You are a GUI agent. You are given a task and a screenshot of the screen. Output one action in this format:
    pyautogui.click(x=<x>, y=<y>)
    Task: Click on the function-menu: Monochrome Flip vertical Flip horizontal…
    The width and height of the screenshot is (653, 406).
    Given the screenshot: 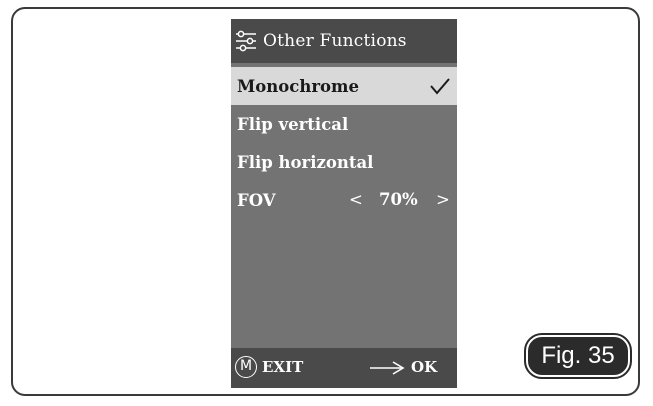 What is the action you would take?
    pyautogui.click(x=344, y=143)
    